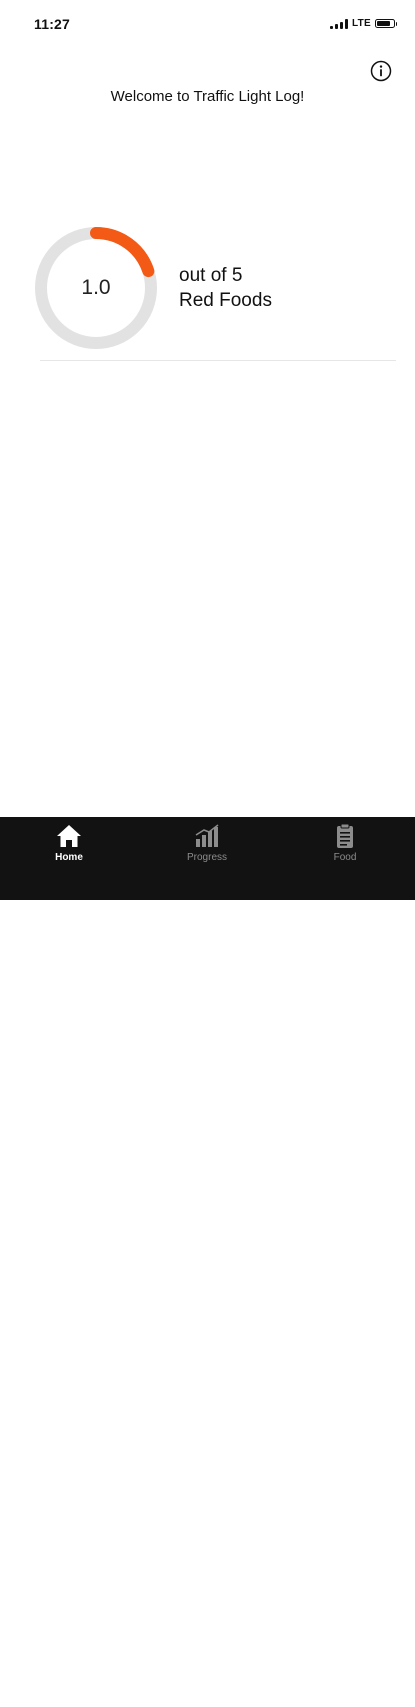  What do you see at coordinates (386, 23) in the screenshot?
I see `battery-icon` at bounding box center [386, 23].